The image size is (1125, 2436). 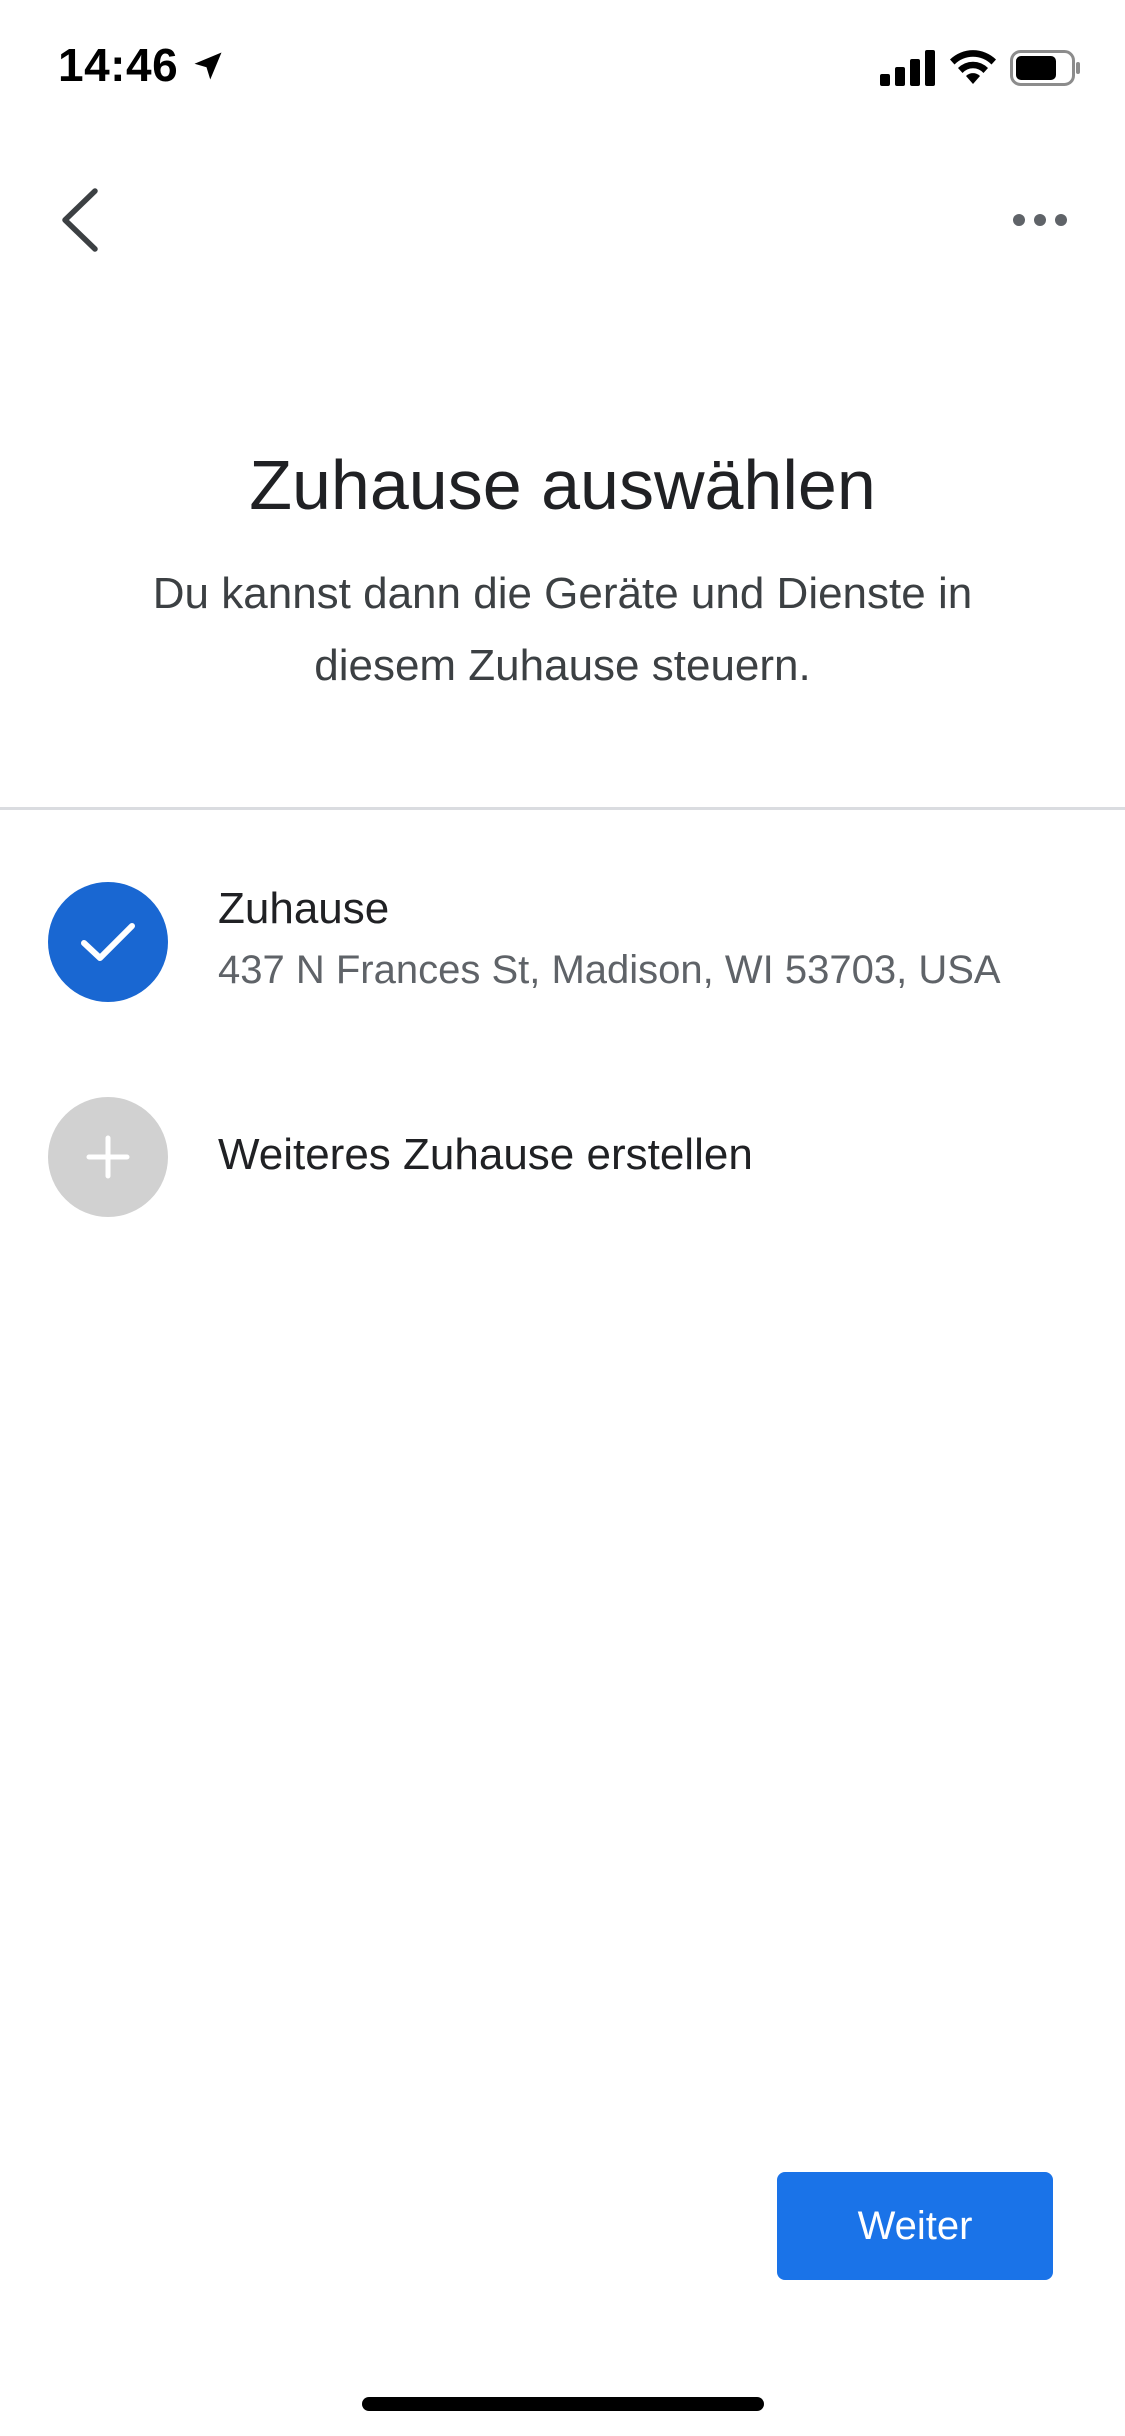 I want to click on continue-button: Weiter, so click(x=915, y=2226).